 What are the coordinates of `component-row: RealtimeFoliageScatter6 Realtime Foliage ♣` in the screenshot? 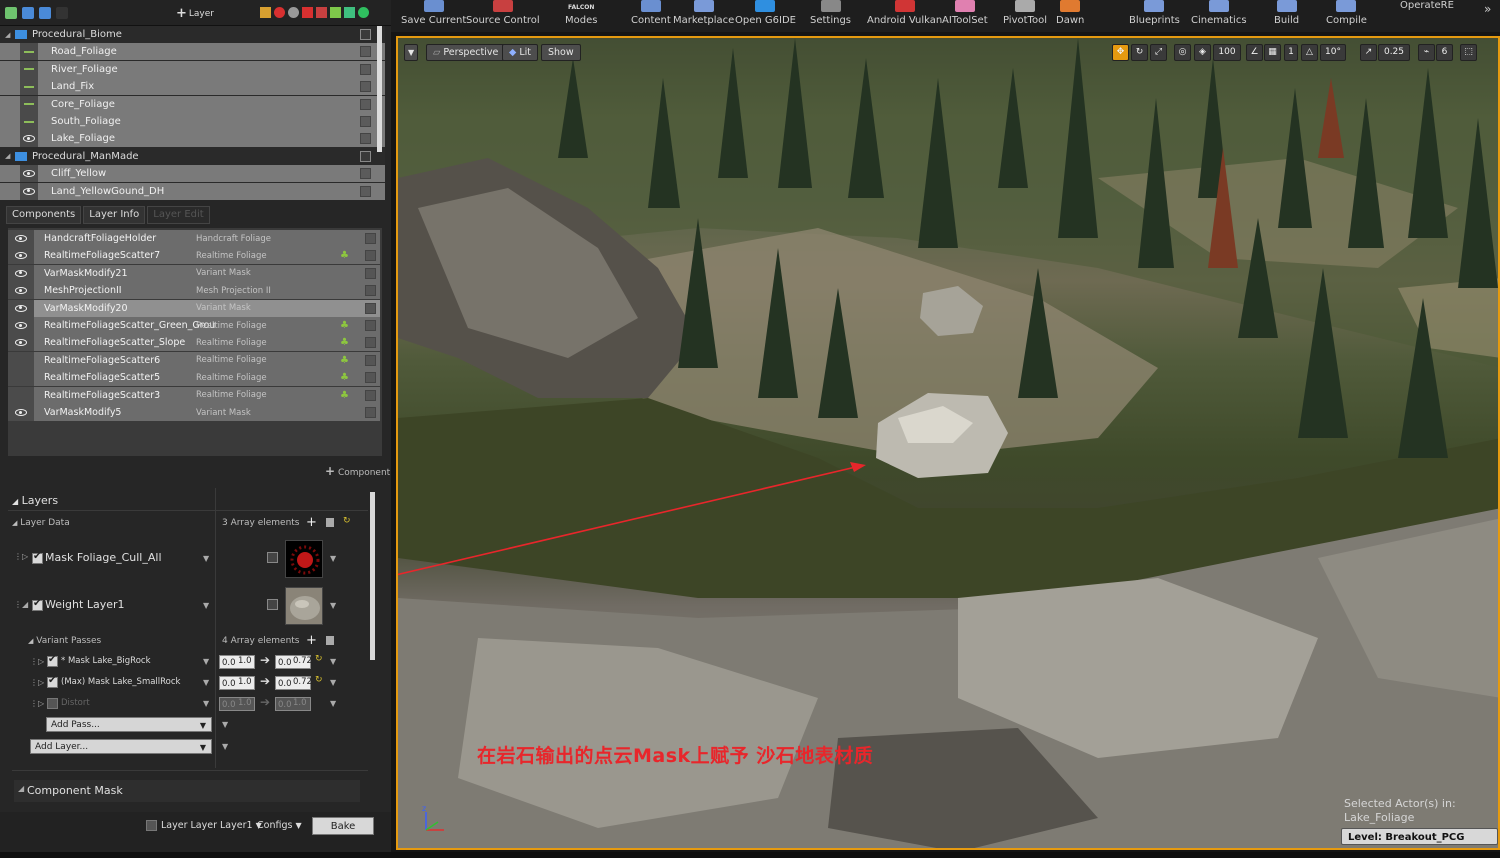 It's located at (194, 360).